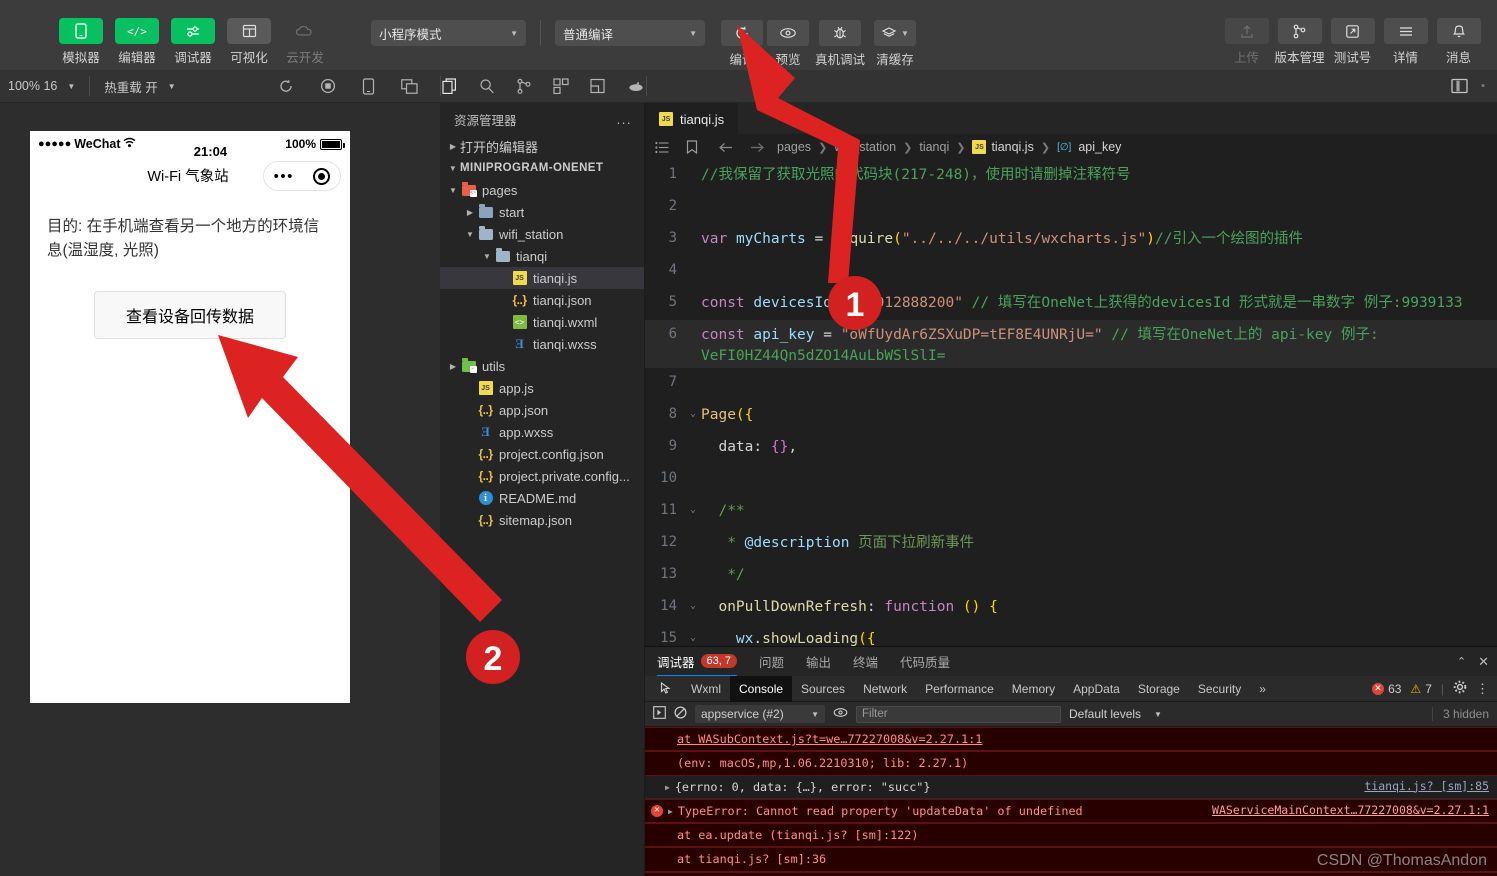 The height and width of the screenshot is (876, 1497). What do you see at coordinates (1071, 480) in the screenshot?
I see `code-line: 10` at bounding box center [1071, 480].